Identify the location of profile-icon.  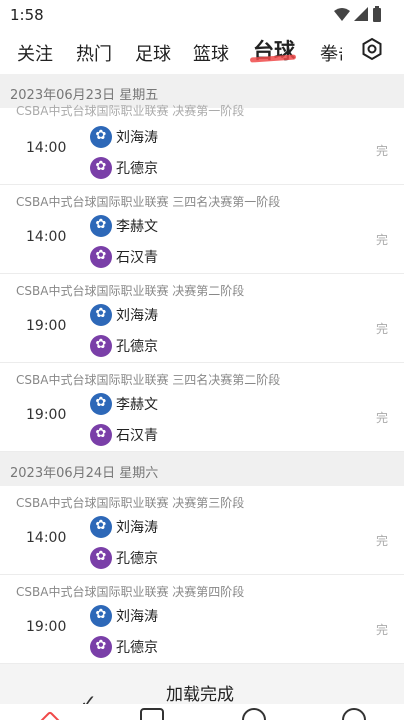
(354, 714).